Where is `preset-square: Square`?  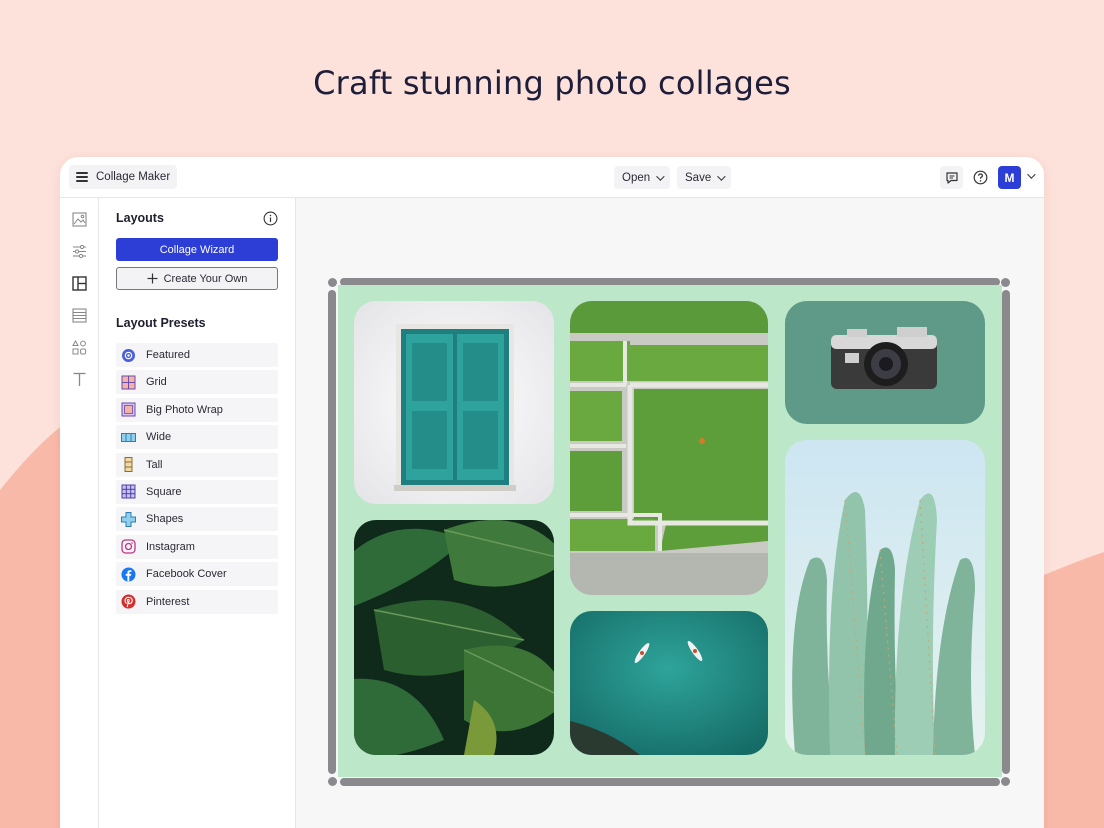 preset-square: Square is located at coordinates (197, 491).